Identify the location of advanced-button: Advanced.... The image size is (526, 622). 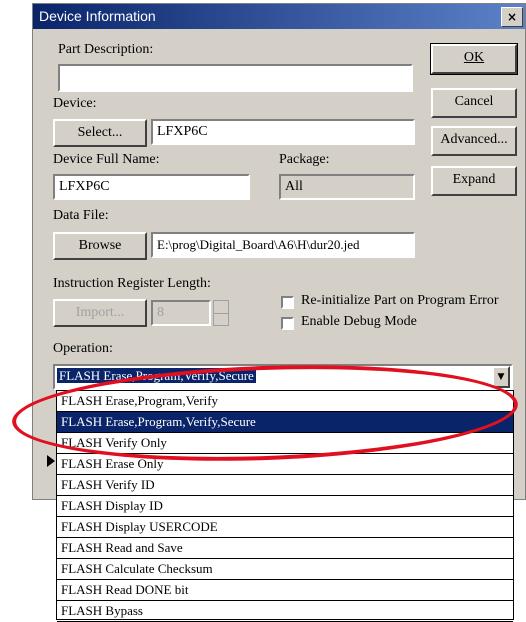
(474, 141).